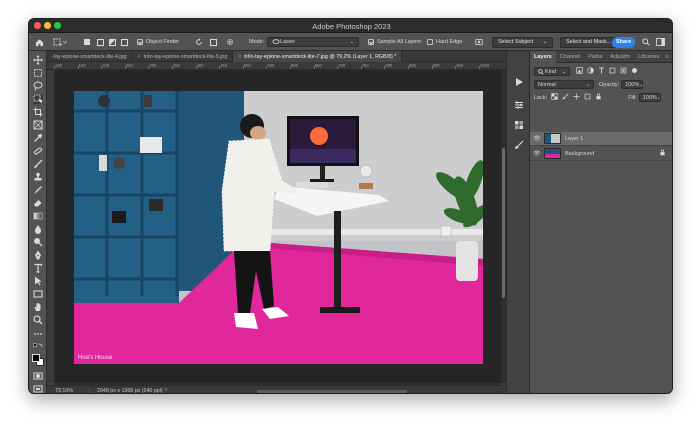 This screenshot has width=700, height=429. What do you see at coordinates (38, 268) in the screenshot?
I see `type-tool-icon` at bounding box center [38, 268].